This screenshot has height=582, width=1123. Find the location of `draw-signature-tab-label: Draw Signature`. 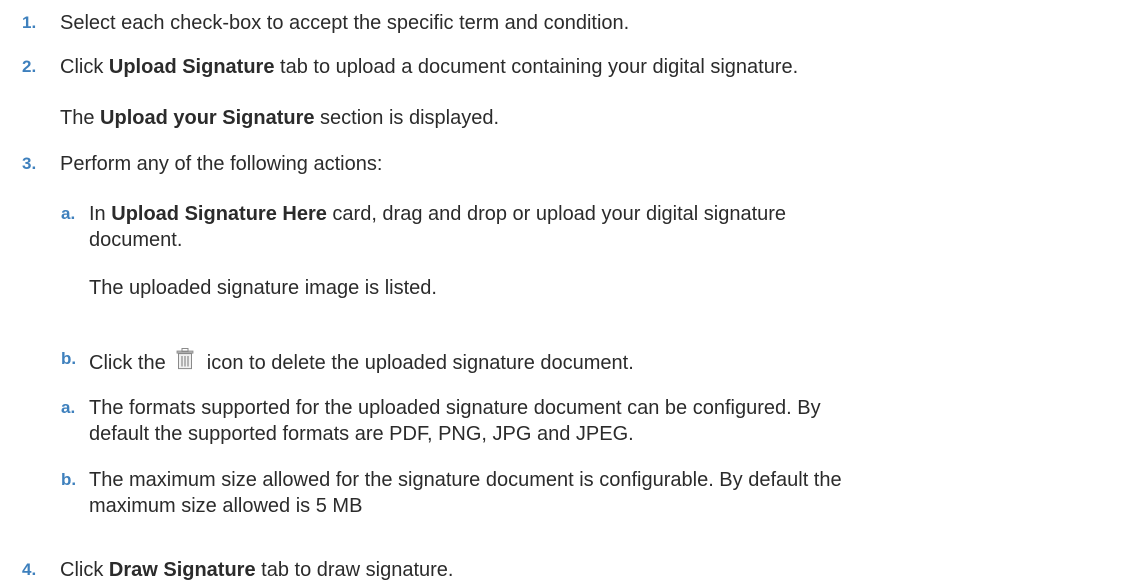

draw-signature-tab-label: Draw Signature is located at coordinates (182, 570).